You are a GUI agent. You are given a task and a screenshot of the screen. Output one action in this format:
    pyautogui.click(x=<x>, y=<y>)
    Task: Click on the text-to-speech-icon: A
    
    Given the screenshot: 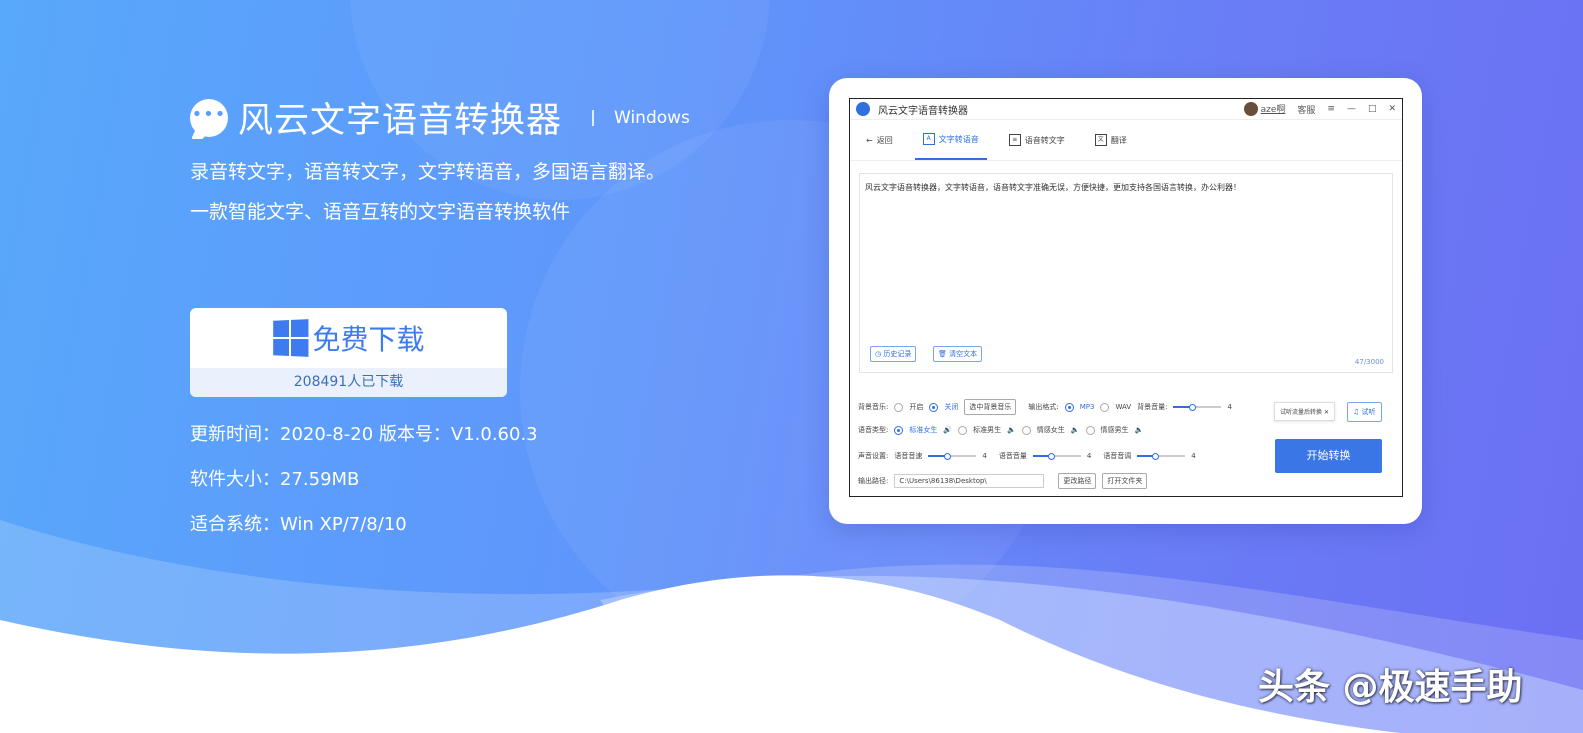 What is the action you would take?
    pyautogui.click(x=928, y=139)
    